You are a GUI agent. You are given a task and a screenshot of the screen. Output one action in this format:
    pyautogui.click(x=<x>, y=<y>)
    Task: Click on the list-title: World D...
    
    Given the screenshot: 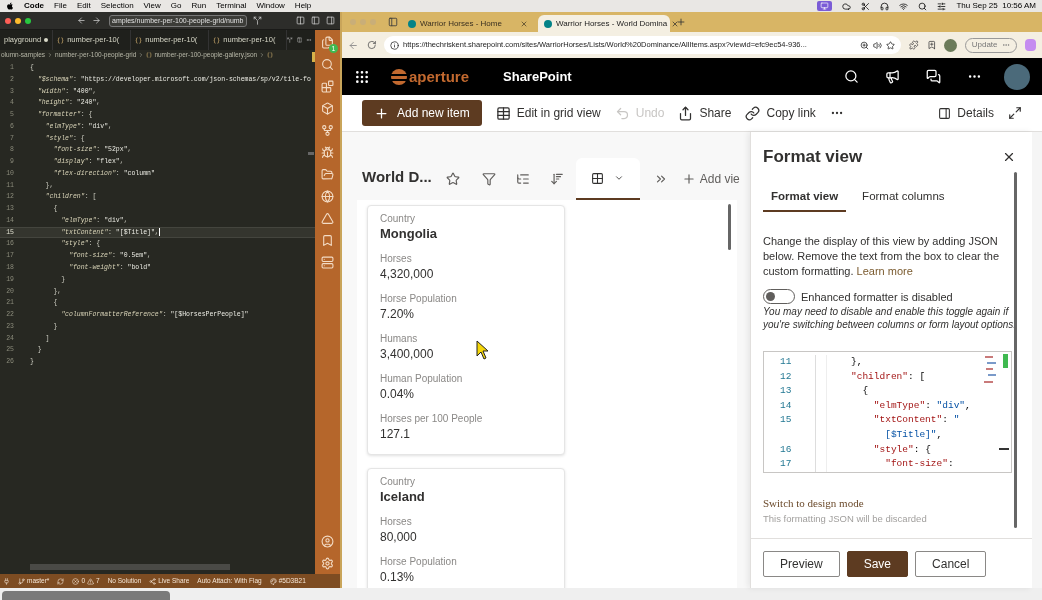 What is the action you would take?
    pyautogui.click(x=397, y=176)
    